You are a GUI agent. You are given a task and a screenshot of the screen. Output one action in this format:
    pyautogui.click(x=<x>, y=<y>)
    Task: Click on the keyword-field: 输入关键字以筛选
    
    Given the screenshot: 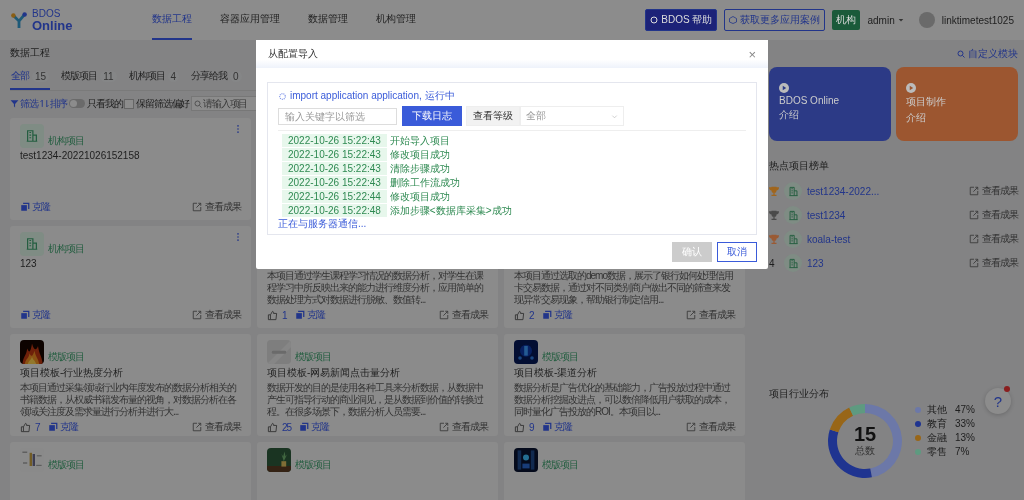 What is the action you would take?
    pyautogui.click(x=337, y=116)
    